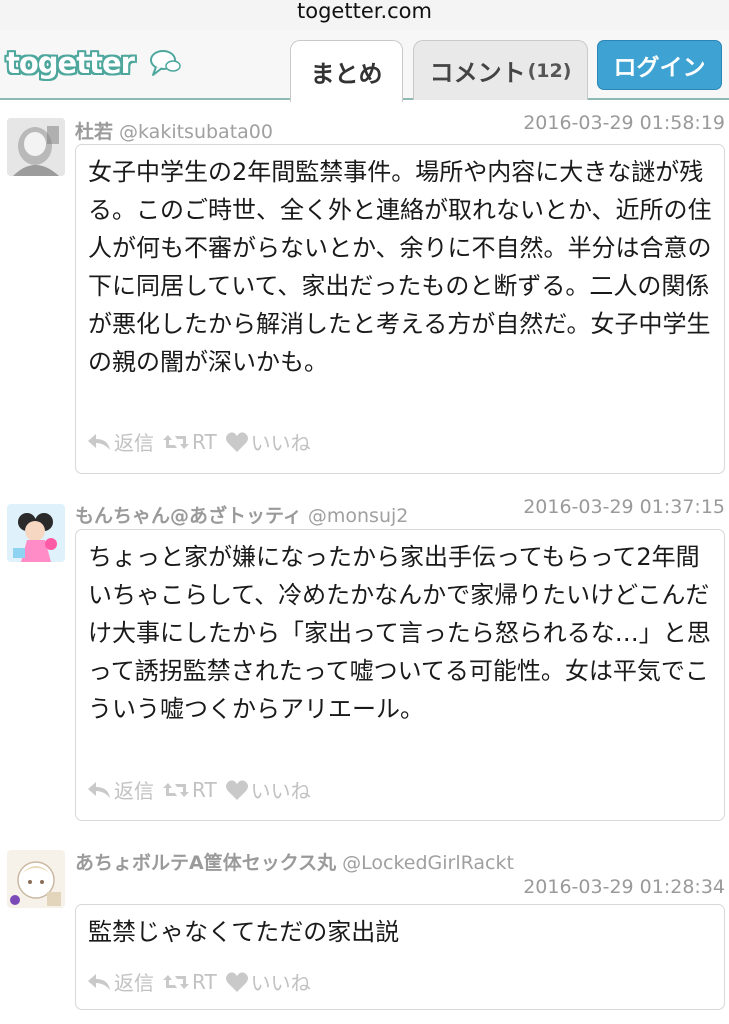 This screenshot has height=1024, width=729. Describe the element at coordinates (477, 73) in the screenshot. I see `tab-comment-label: コメント` at that location.